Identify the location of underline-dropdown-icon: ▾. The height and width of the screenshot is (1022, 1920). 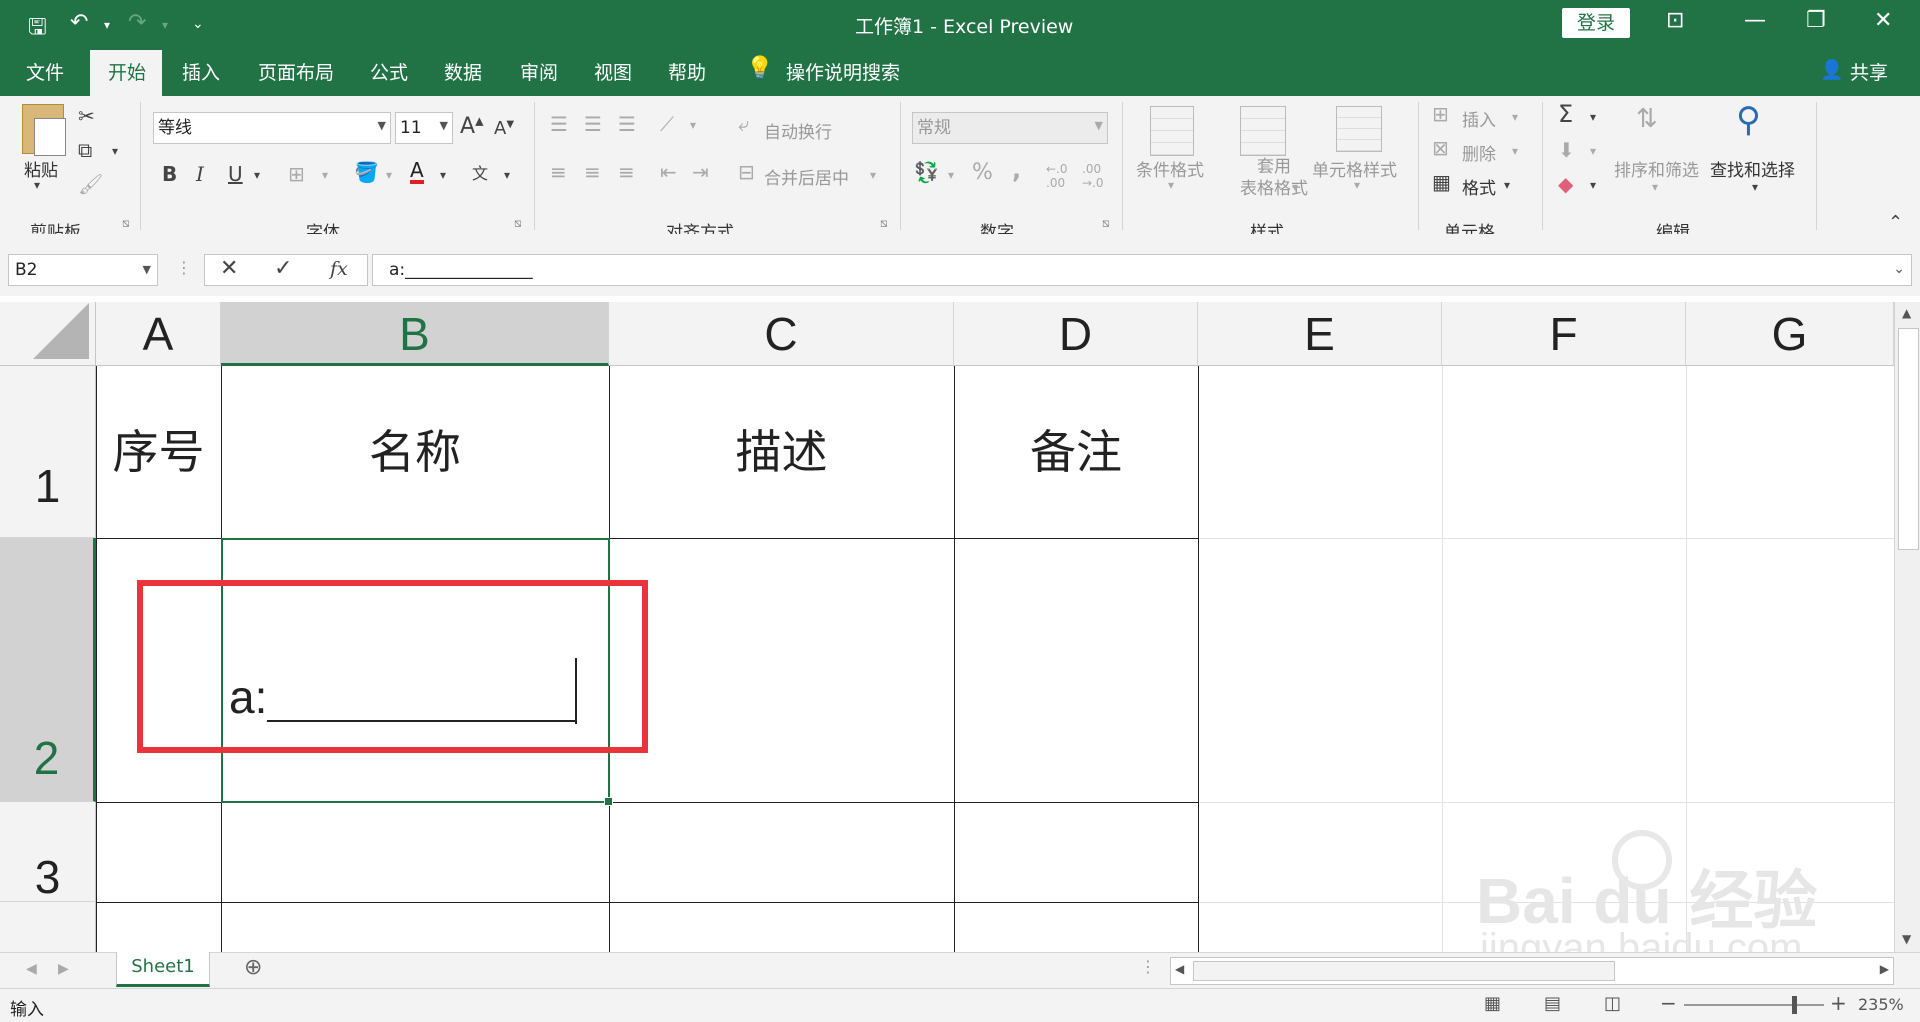
(257, 175).